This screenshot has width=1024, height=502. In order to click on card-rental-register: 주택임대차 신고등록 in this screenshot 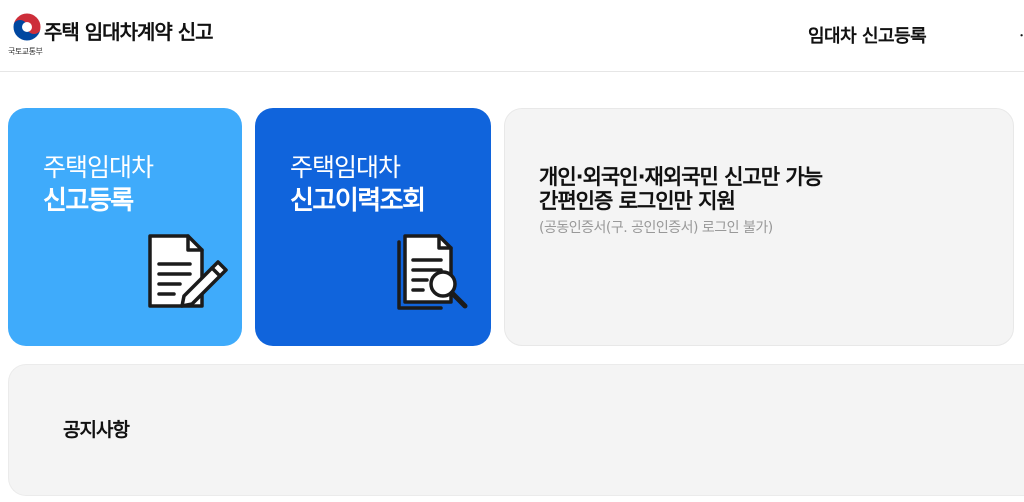, I will do `click(125, 227)`.